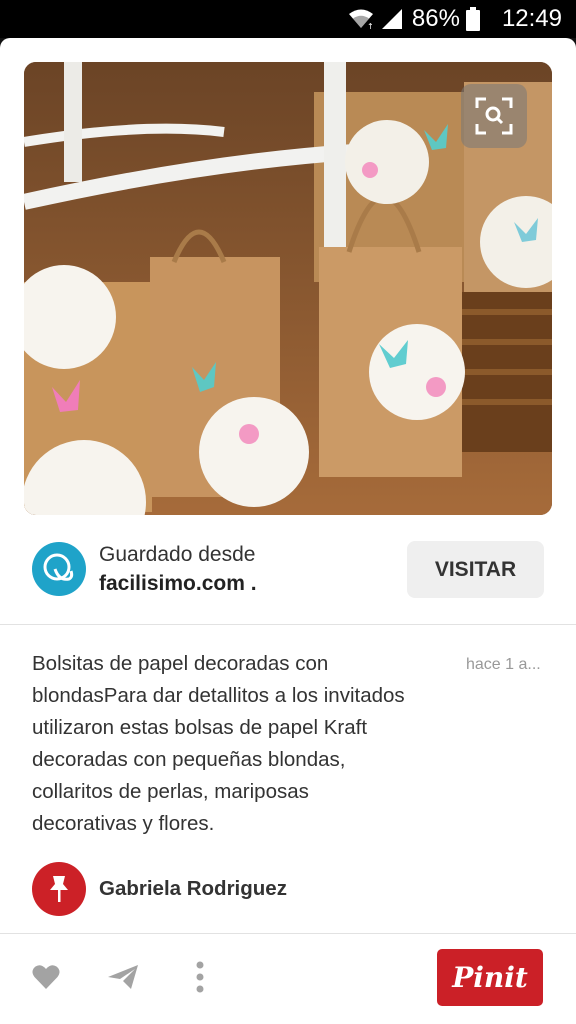 Image resolution: width=576 pixels, height=1024 pixels. Describe the element at coordinates (59, 569) in the screenshot. I see `source-avatar` at that location.